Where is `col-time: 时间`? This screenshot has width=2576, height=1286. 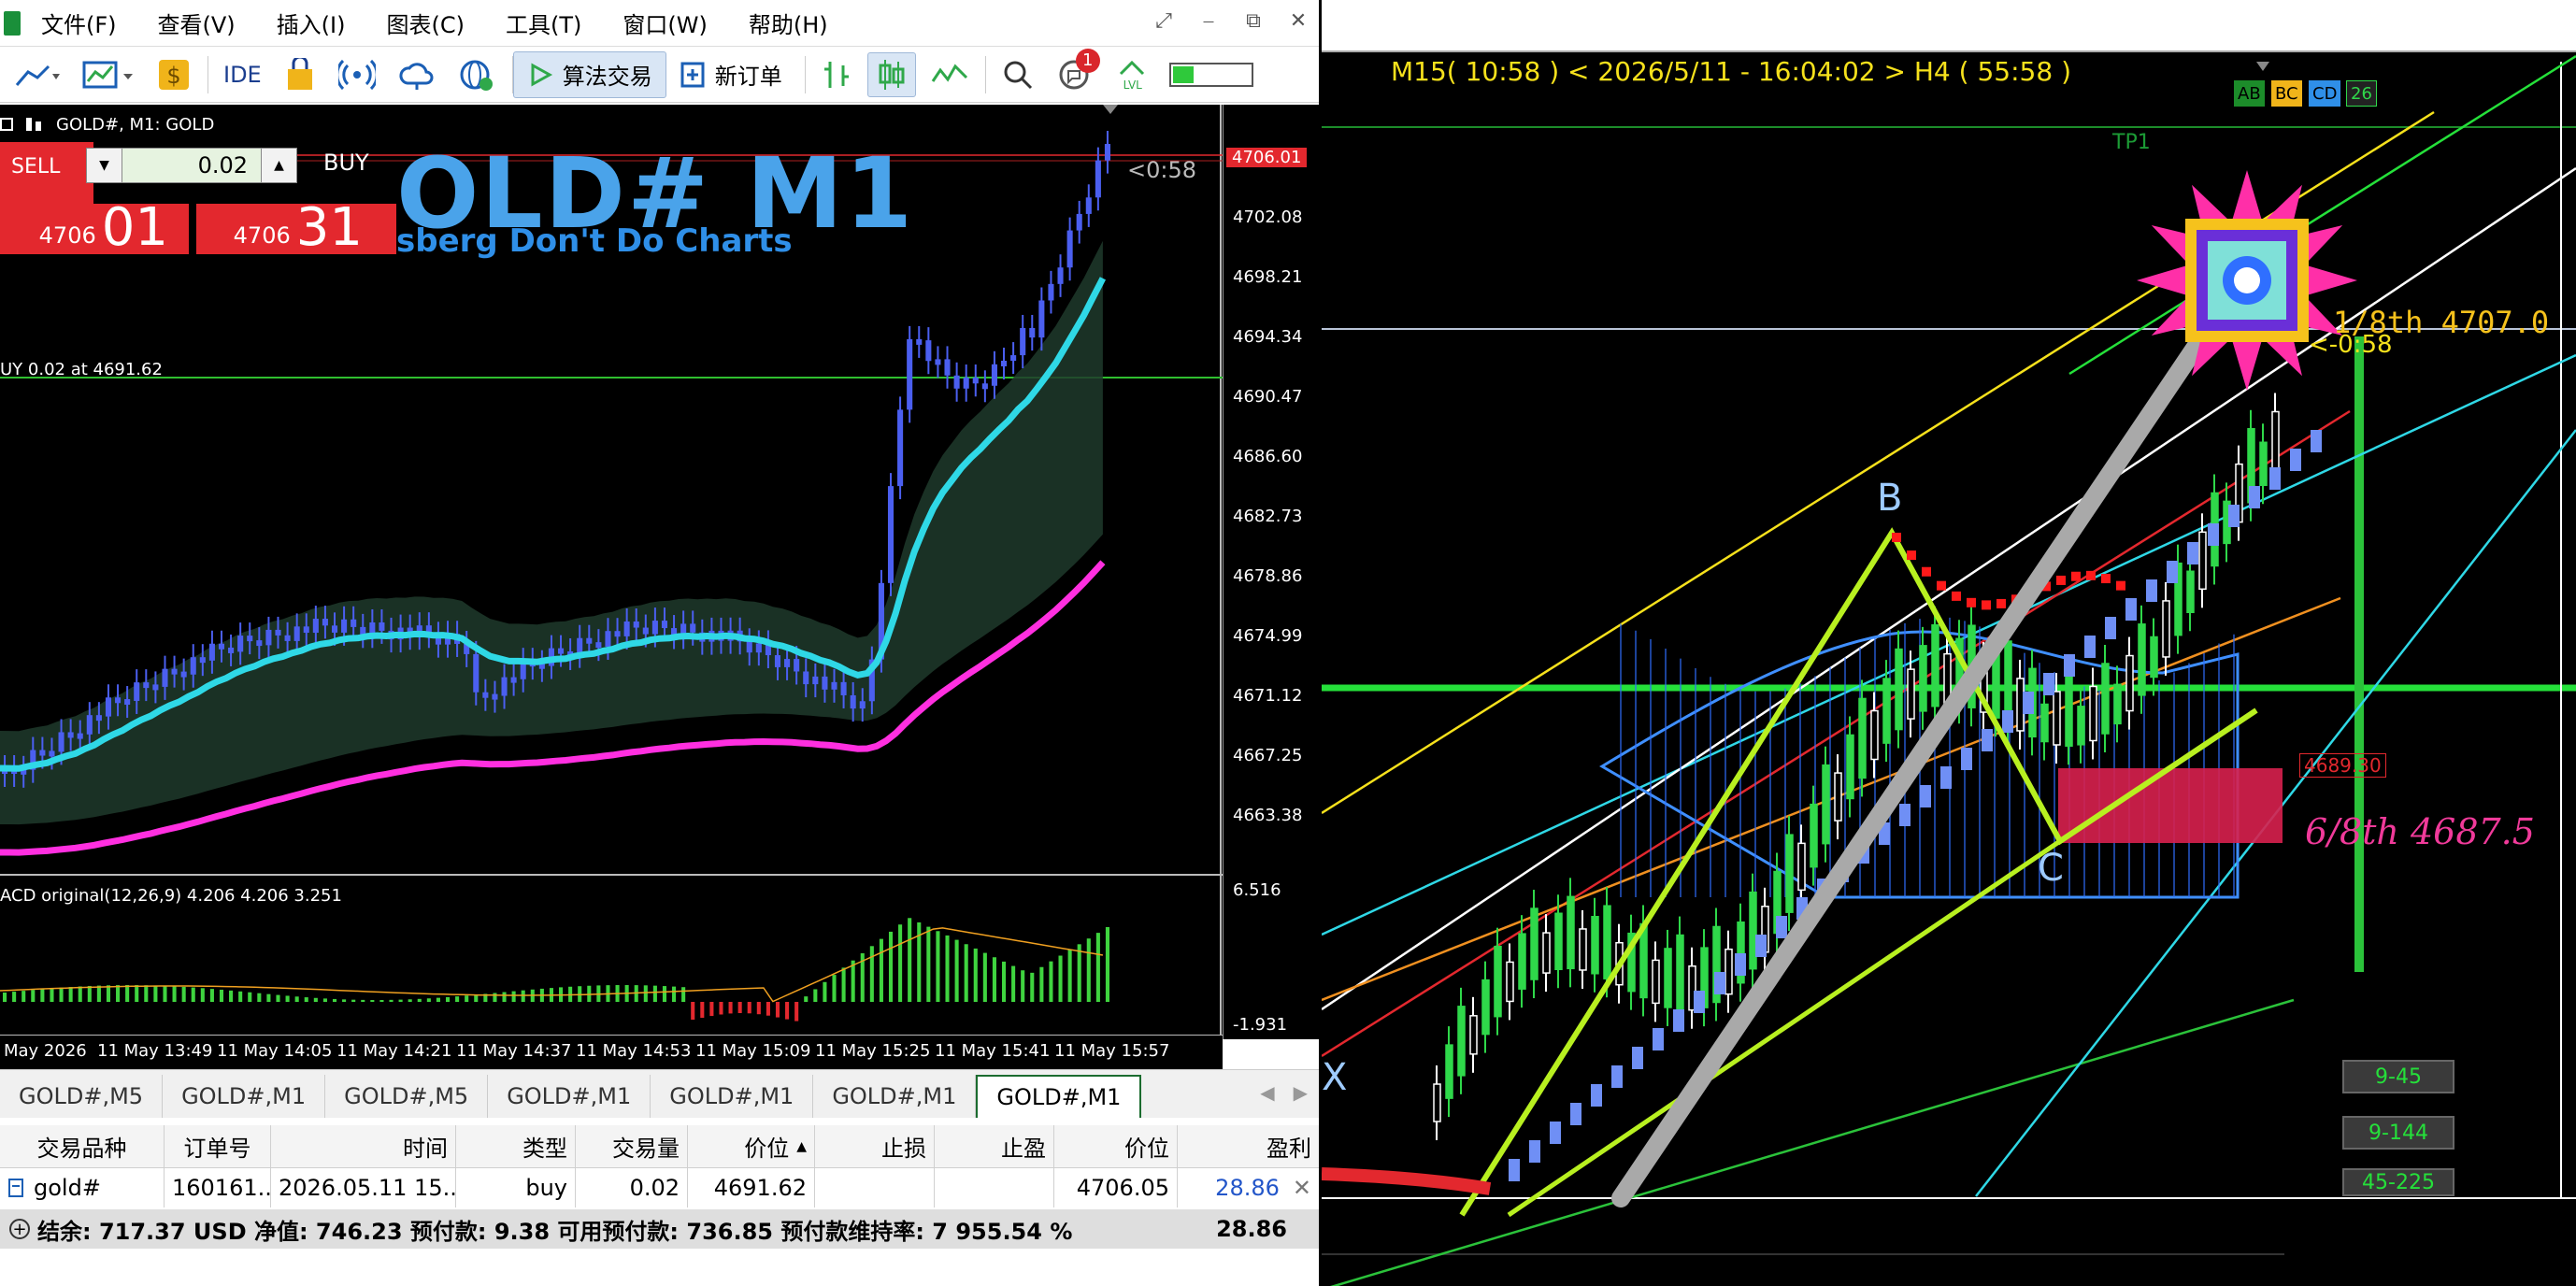 col-time: 时间 is located at coordinates (363, 1146).